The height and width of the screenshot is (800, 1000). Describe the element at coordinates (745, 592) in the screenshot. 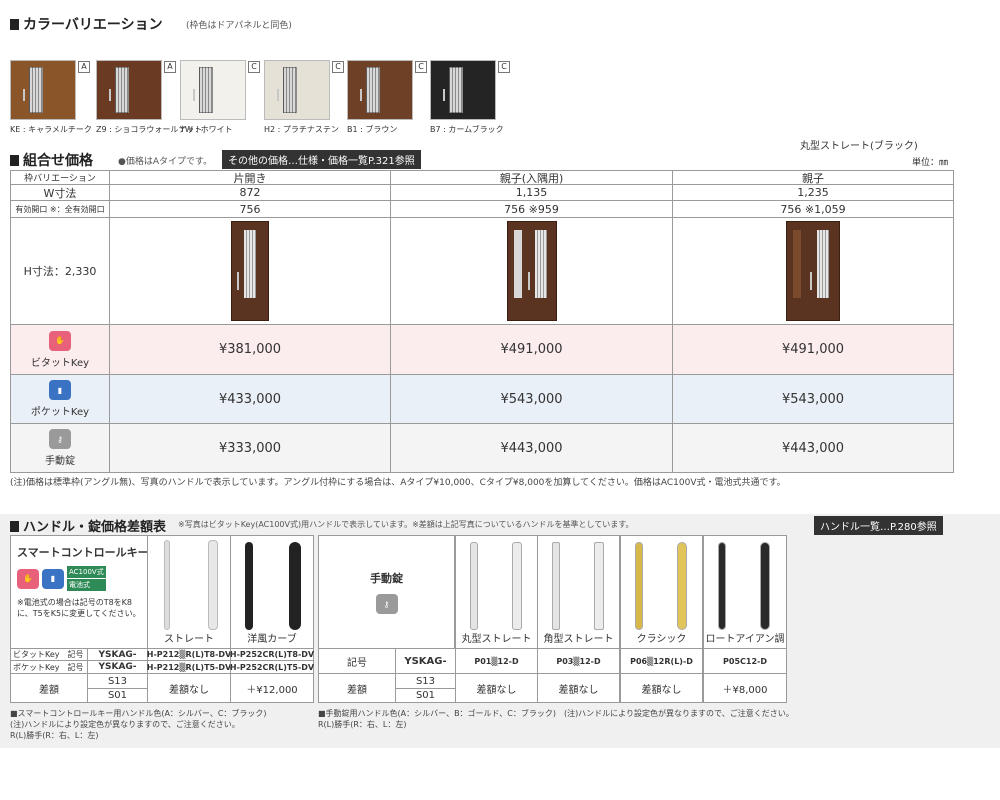

I see `manual-handle-cell: ロートアイアン調` at that location.